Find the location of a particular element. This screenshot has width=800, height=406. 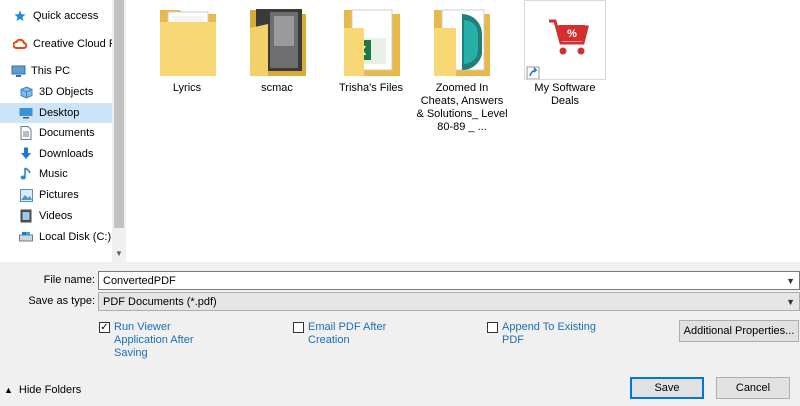

video-icon is located at coordinates (26, 216).